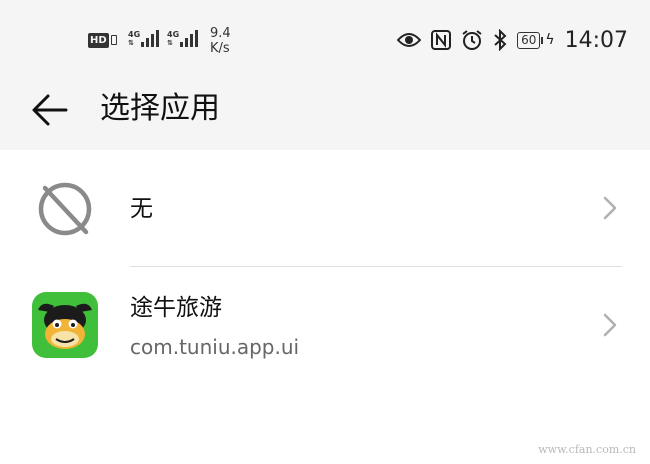 The width and height of the screenshot is (650, 464). I want to click on status-icons-right: 60 ϟ 14:07, so click(512, 40).